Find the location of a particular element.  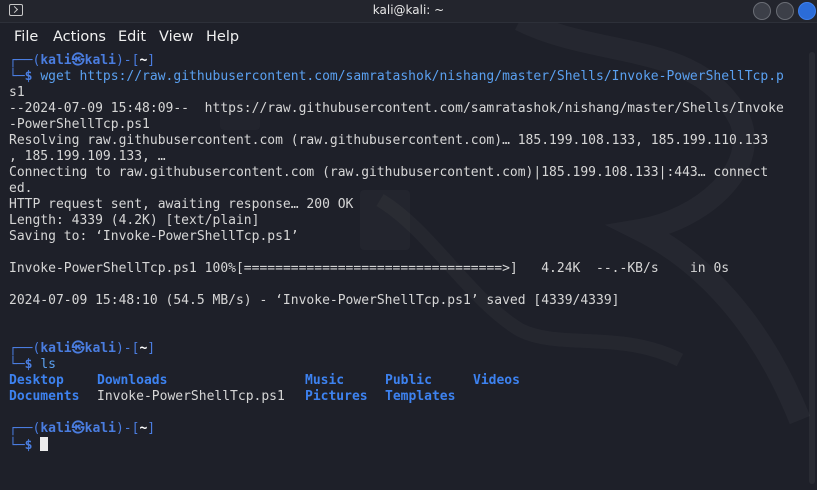

menu-actions: Actions is located at coordinates (79, 37).